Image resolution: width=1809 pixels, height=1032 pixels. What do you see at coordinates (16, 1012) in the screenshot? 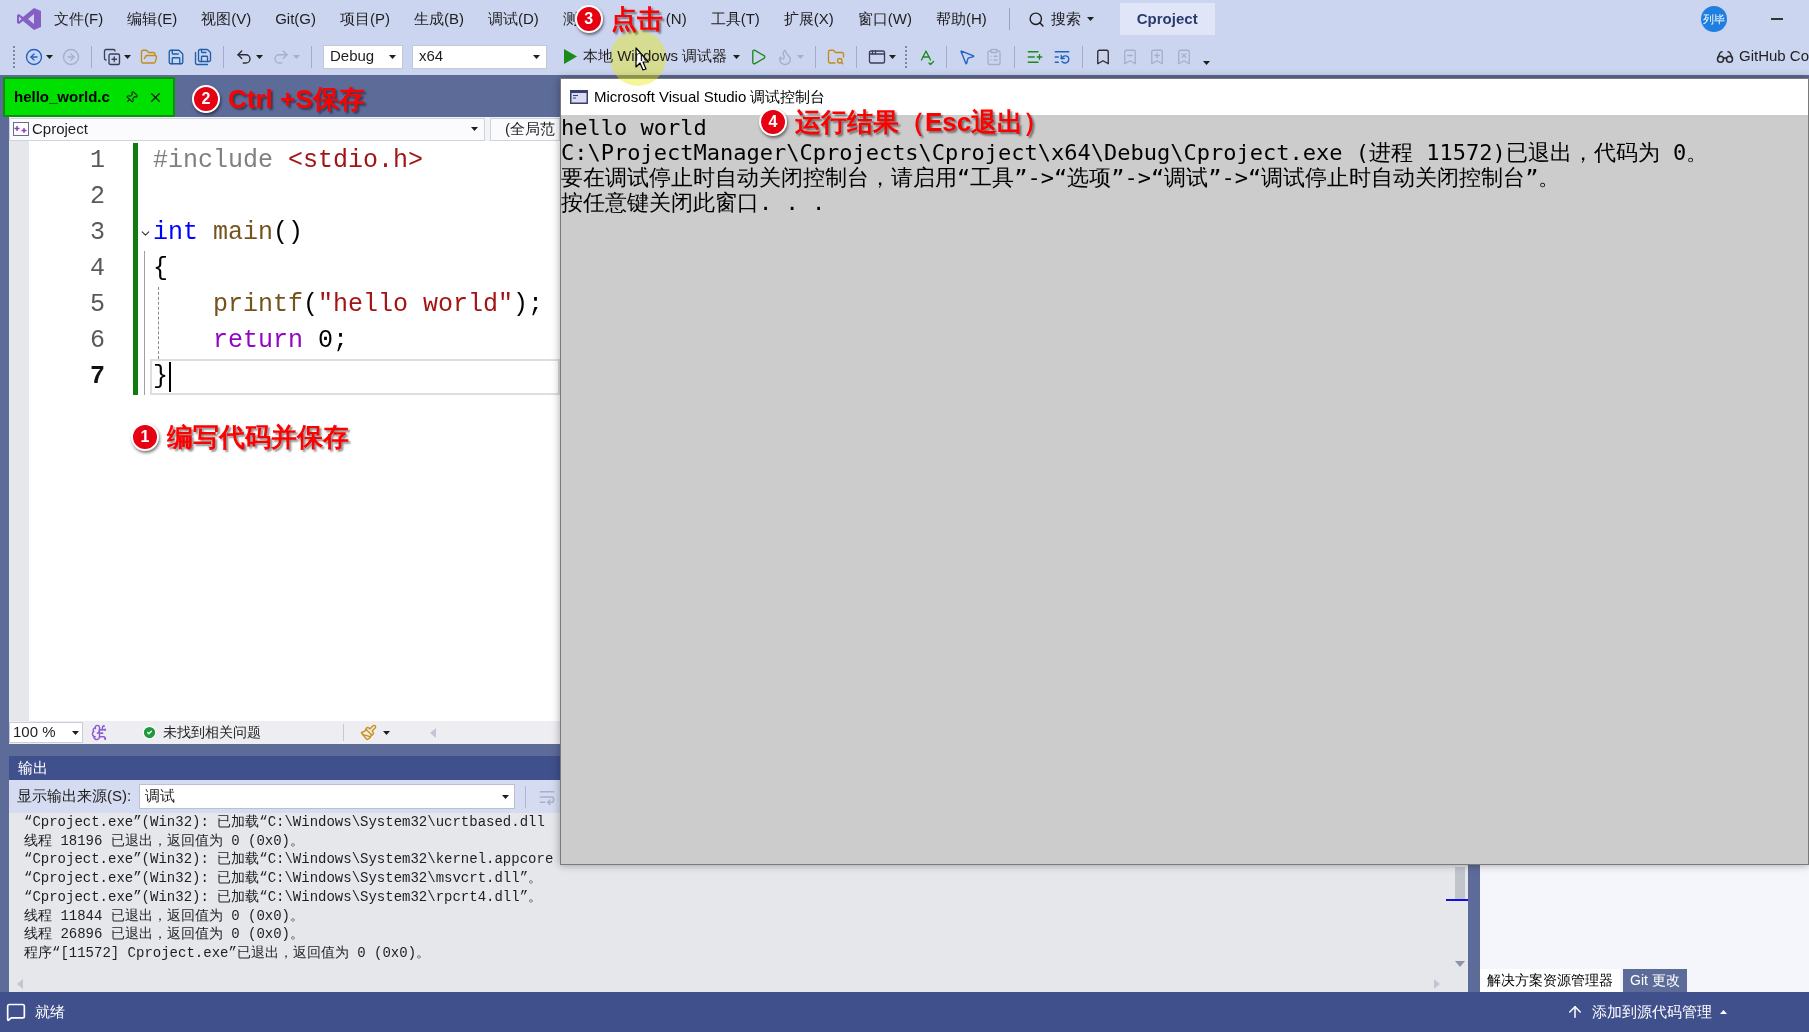
I see `comment-icon` at bounding box center [16, 1012].